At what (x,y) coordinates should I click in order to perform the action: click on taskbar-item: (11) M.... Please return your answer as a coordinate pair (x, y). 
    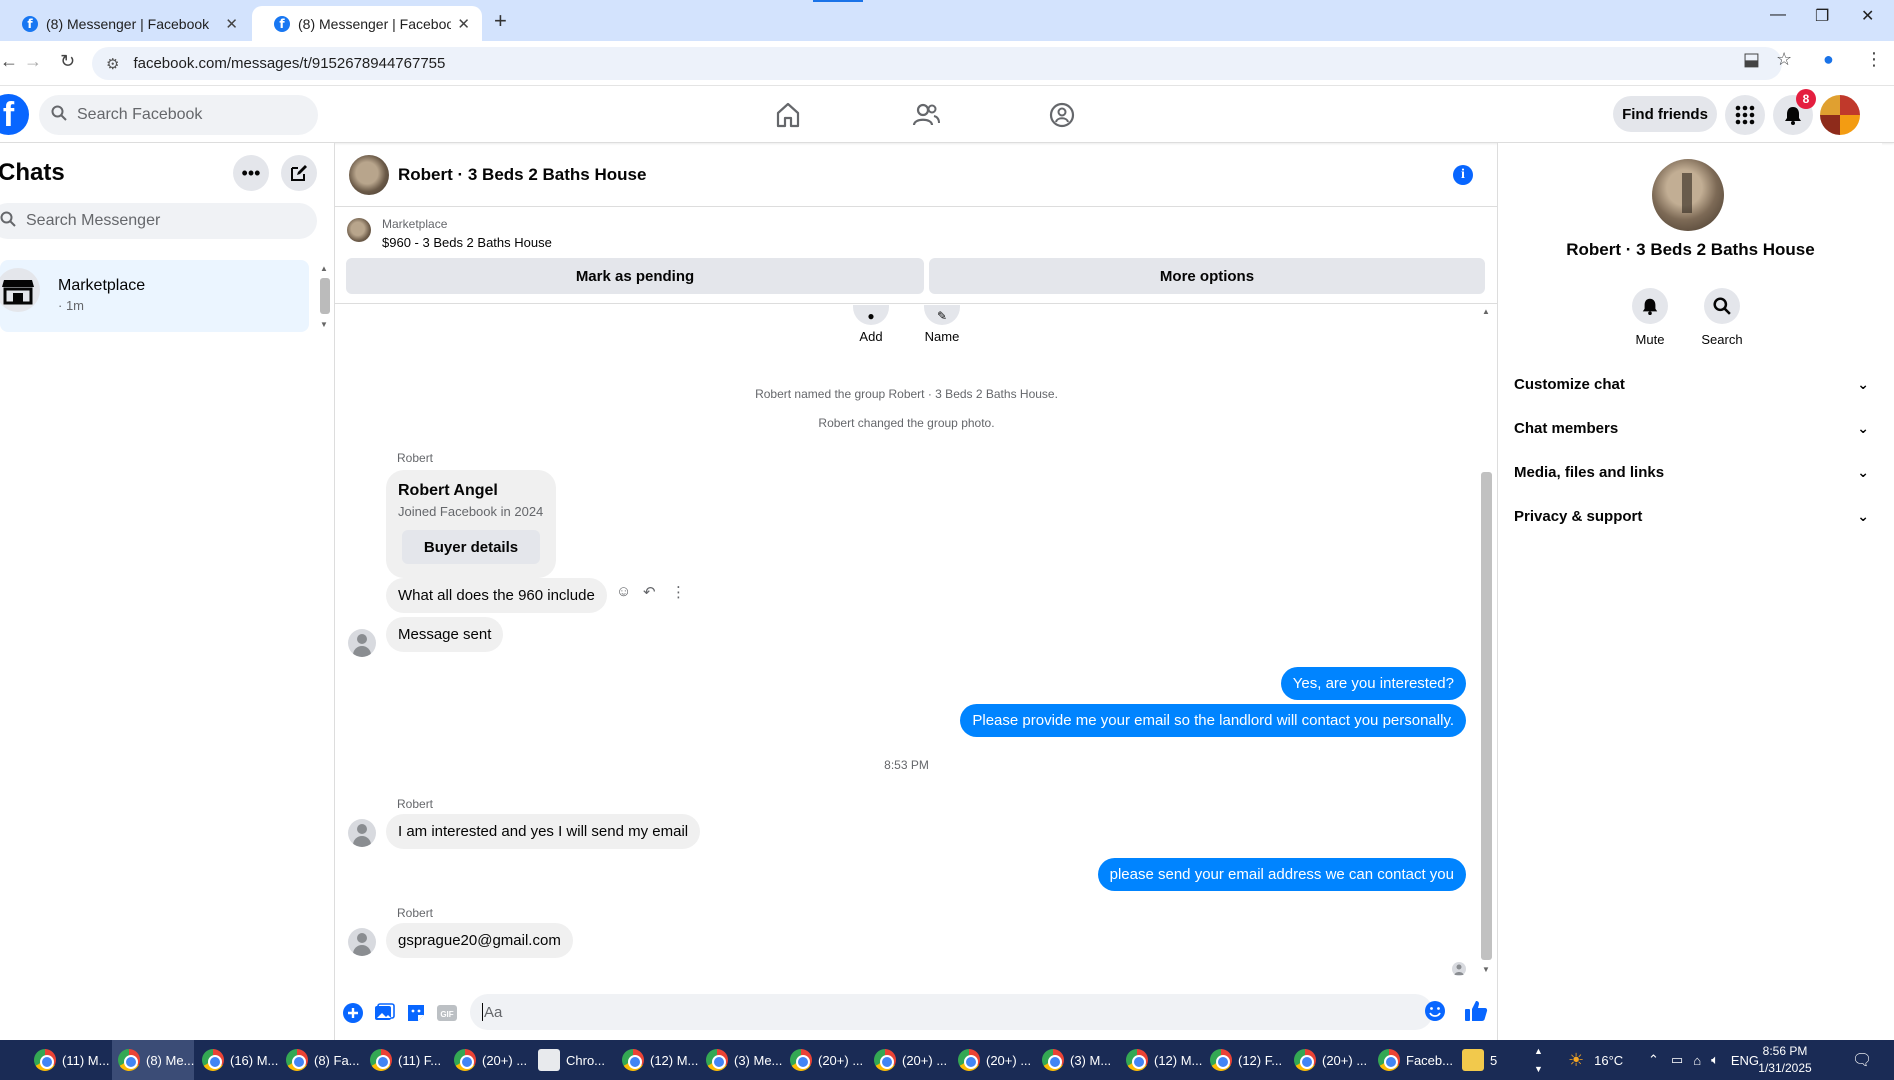
    Looking at the image, I should click on (68, 1060).